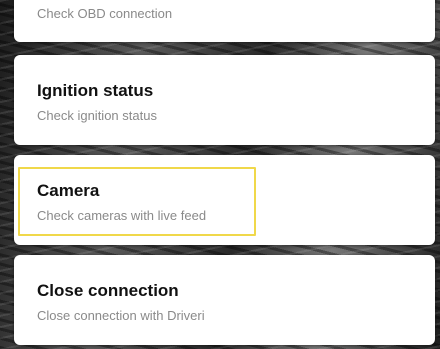 This screenshot has height=349, width=440. Describe the element at coordinates (95, 90) in the screenshot. I see `card-title: Ignition status` at that location.